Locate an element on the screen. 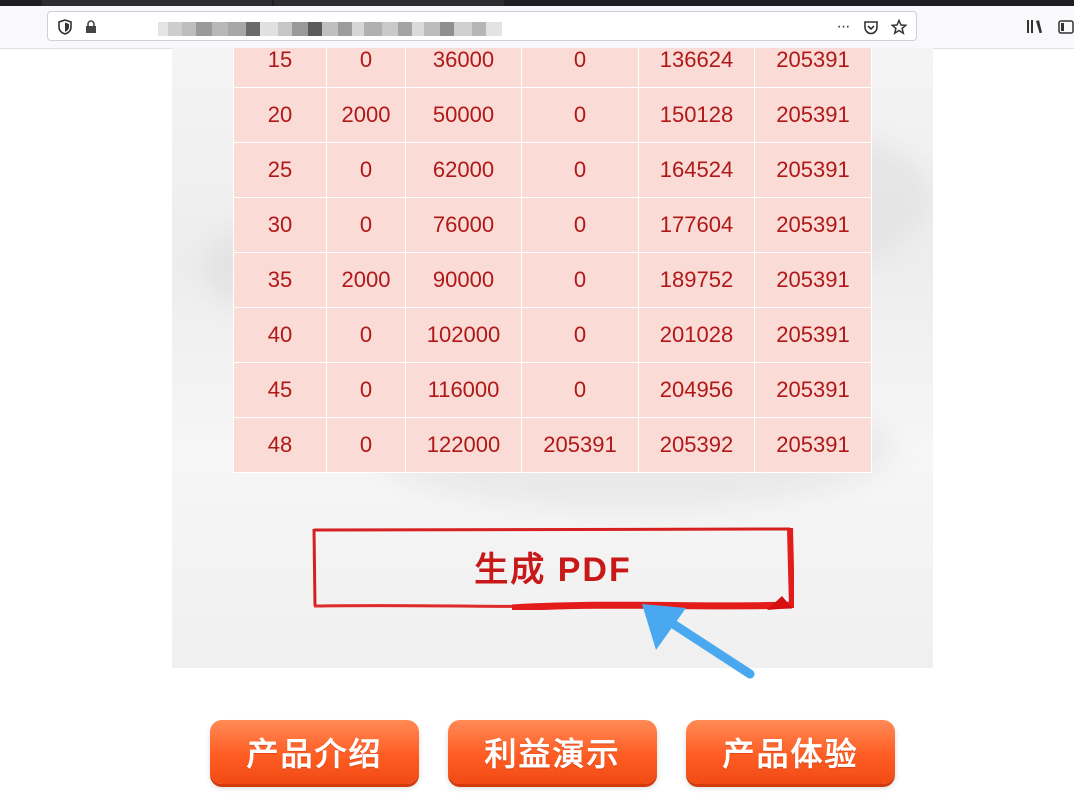 The image size is (1074, 811). table-row: 20 2000 50000 0 150128 205391 is located at coordinates (552, 115).